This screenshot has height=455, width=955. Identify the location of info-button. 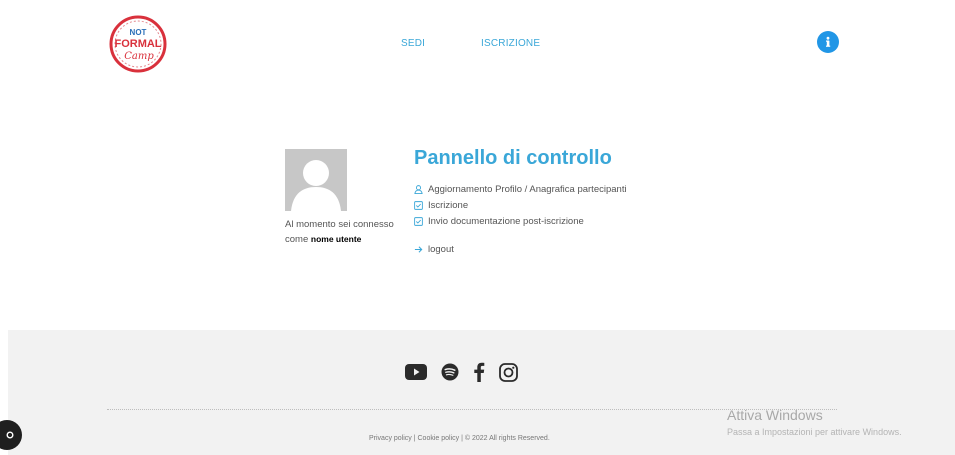
(828, 42).